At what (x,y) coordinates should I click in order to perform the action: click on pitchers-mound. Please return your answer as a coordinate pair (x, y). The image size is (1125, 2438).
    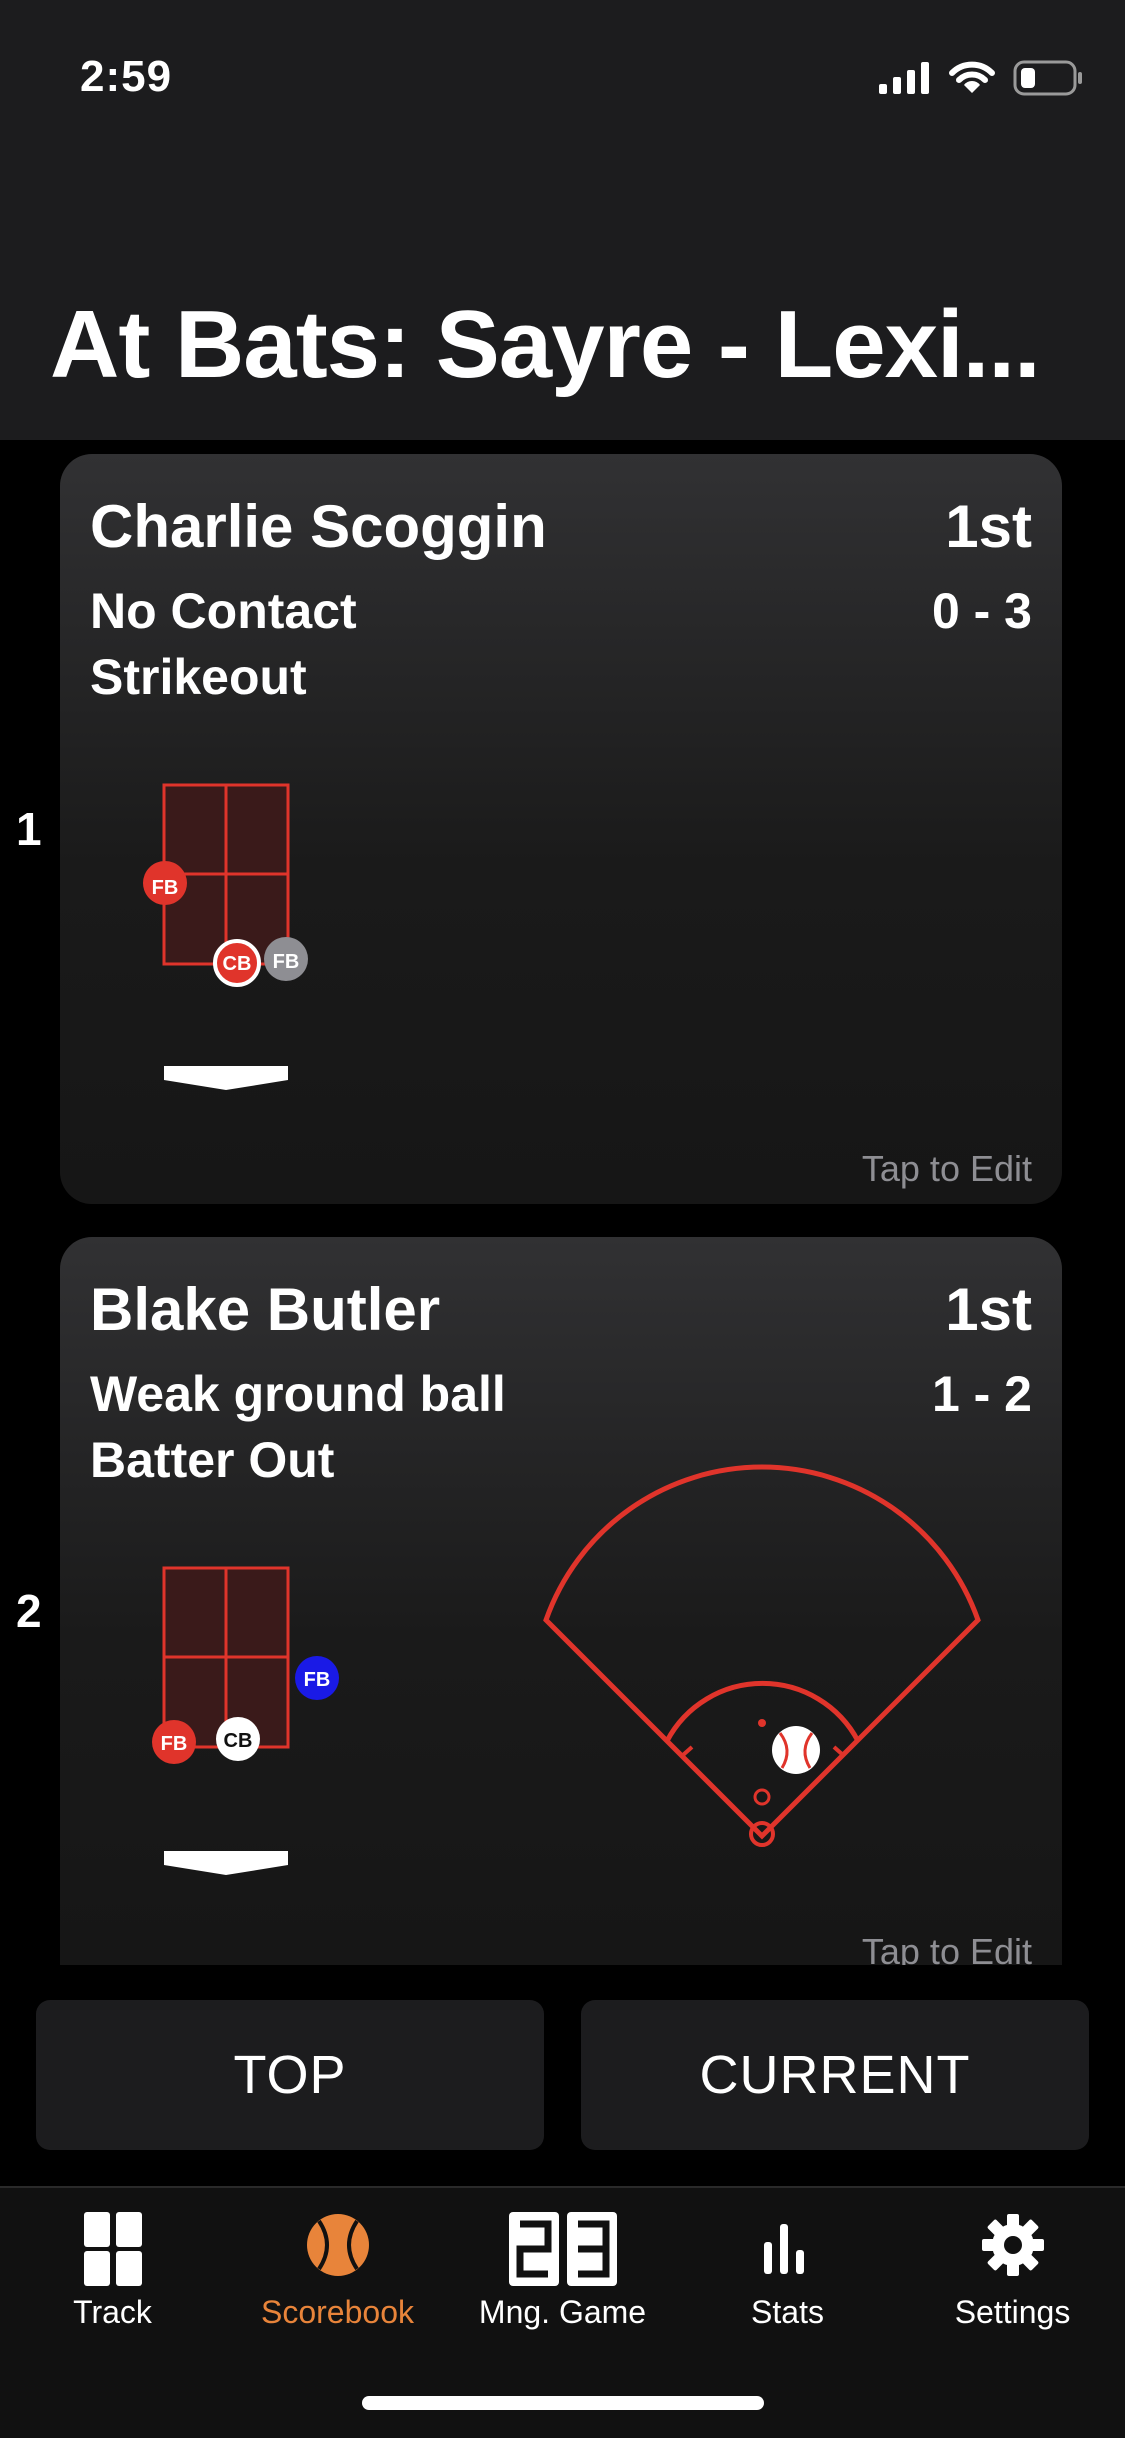
    Looking at the image, I should click on (762, 1797).